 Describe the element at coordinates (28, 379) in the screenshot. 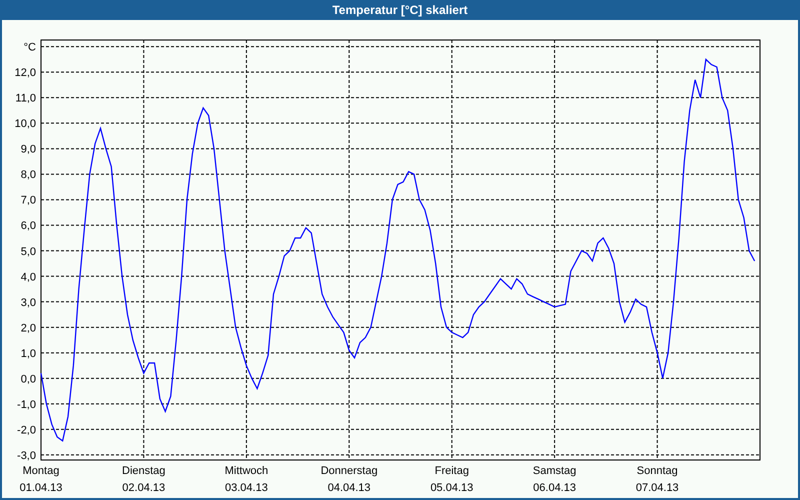

I see `y-tick-label: 0,0` at that location.